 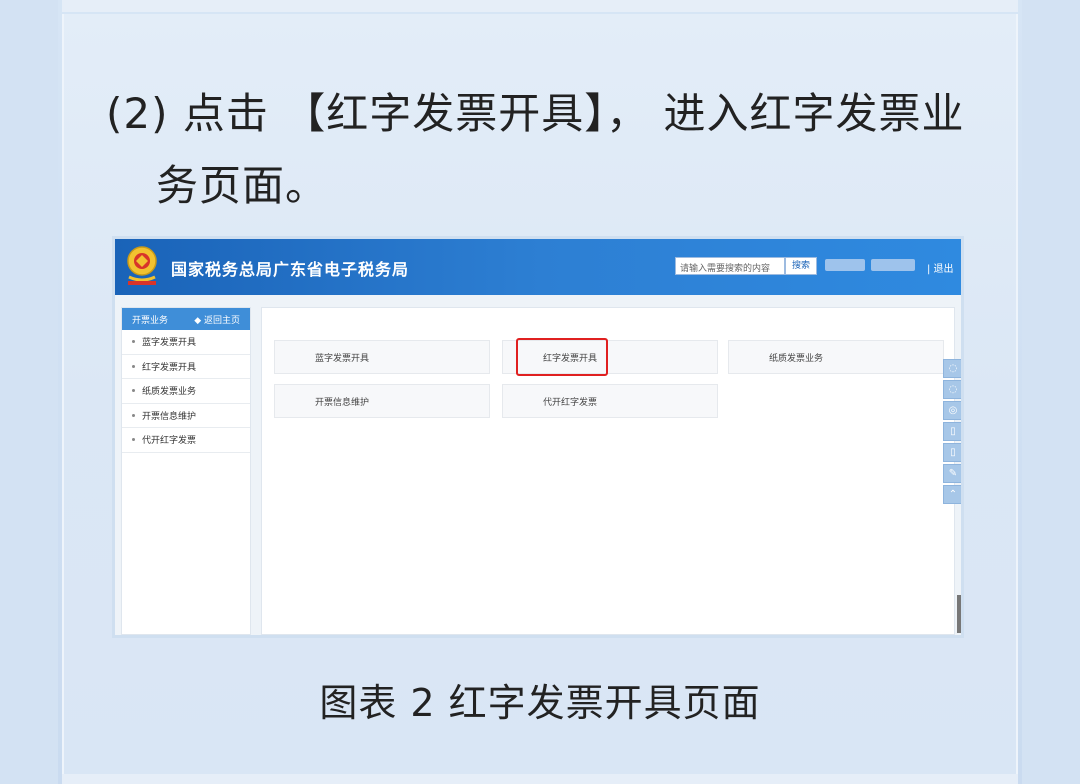 I want to click on sidebar-item-invoice-info: 开票信息维护, so click(x=186, y=416).